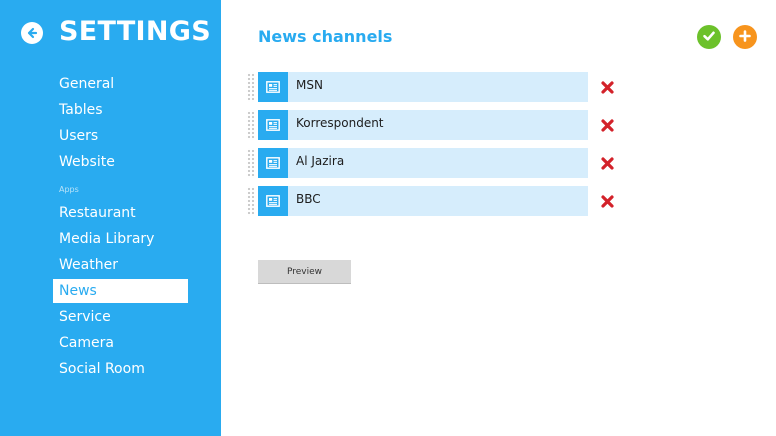  I want to click on sidebar-item-weather: Weather, so click(120, 265).